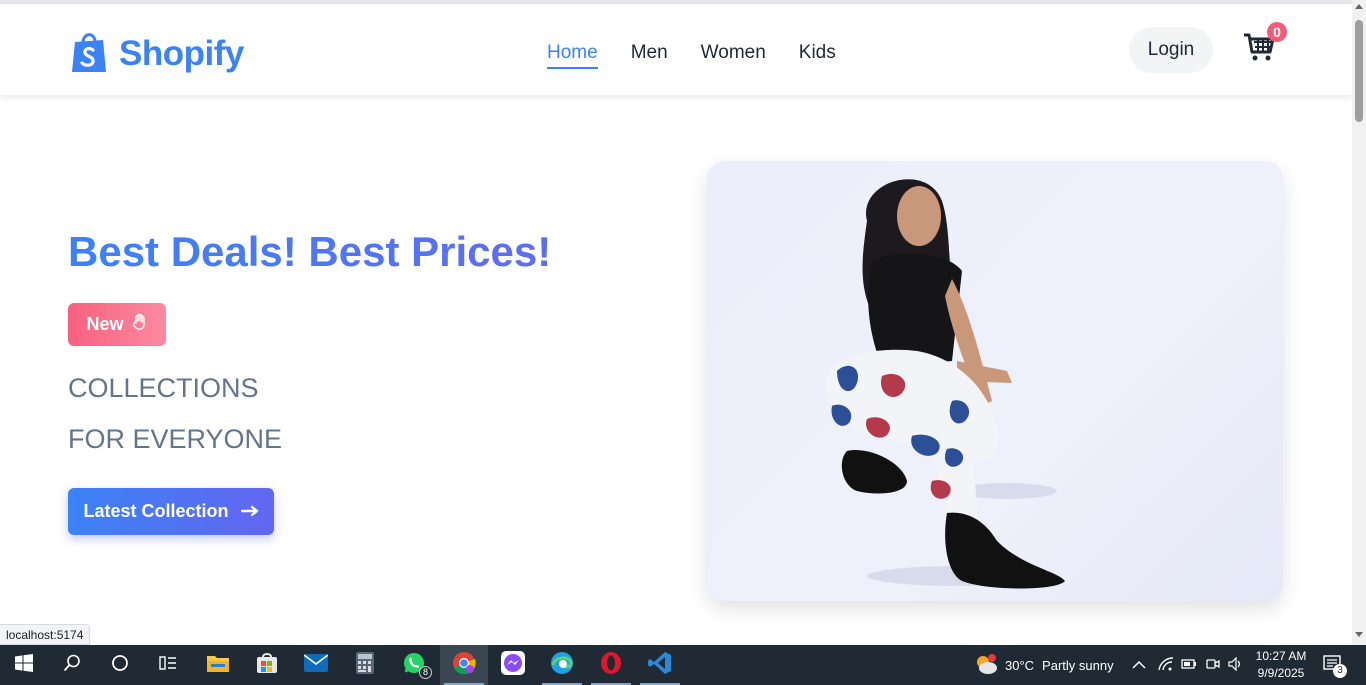 The height and width of the screenshot is (685, 1366). I want to click on site-header: Shopify Home Men Women Kids Login 0, so click(676, 50).